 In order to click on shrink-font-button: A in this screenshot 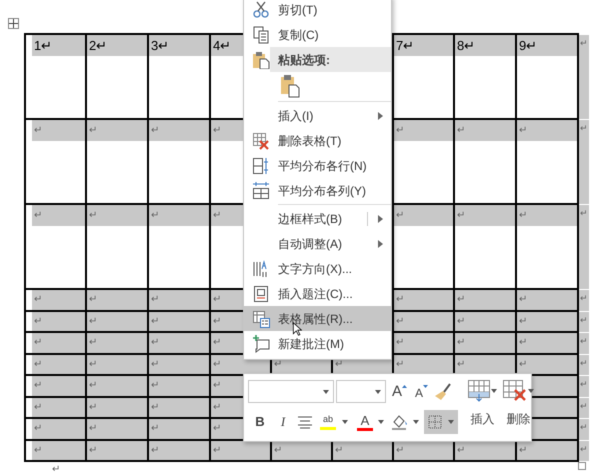, I will do `click(419, 393)`.